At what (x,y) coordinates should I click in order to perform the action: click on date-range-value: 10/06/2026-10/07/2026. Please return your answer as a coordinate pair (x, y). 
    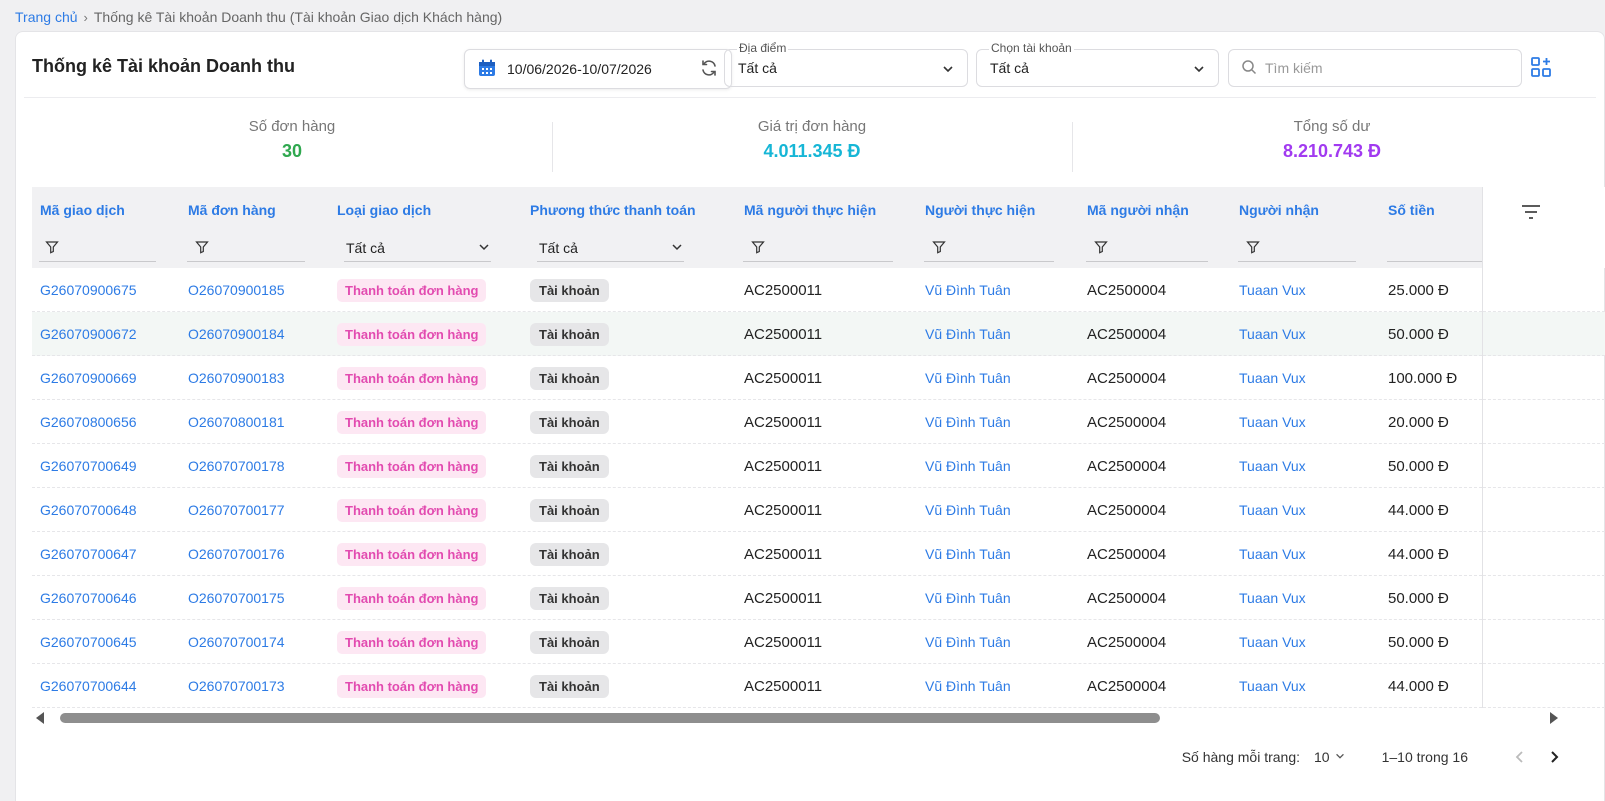
    Looking at the image, I should click on (598, 69).